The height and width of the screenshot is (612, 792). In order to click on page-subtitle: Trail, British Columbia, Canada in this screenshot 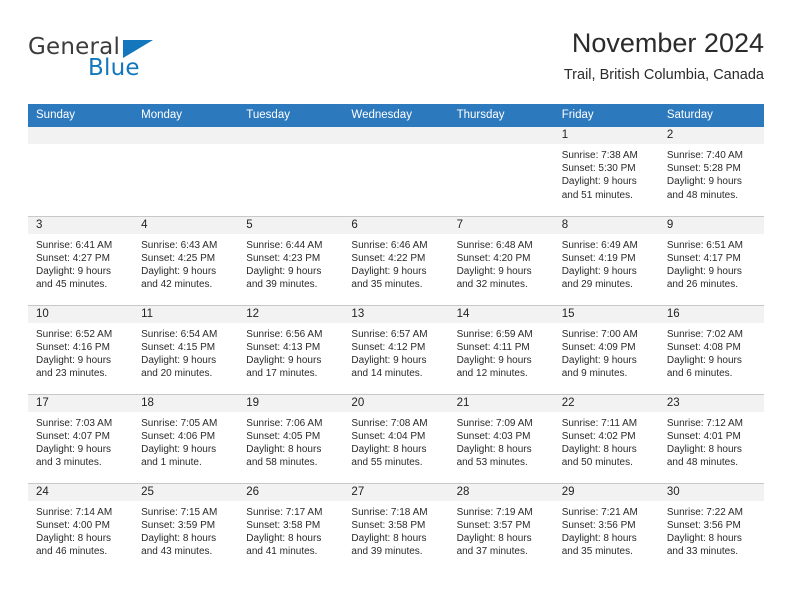, I will do `click(663, 75)`.